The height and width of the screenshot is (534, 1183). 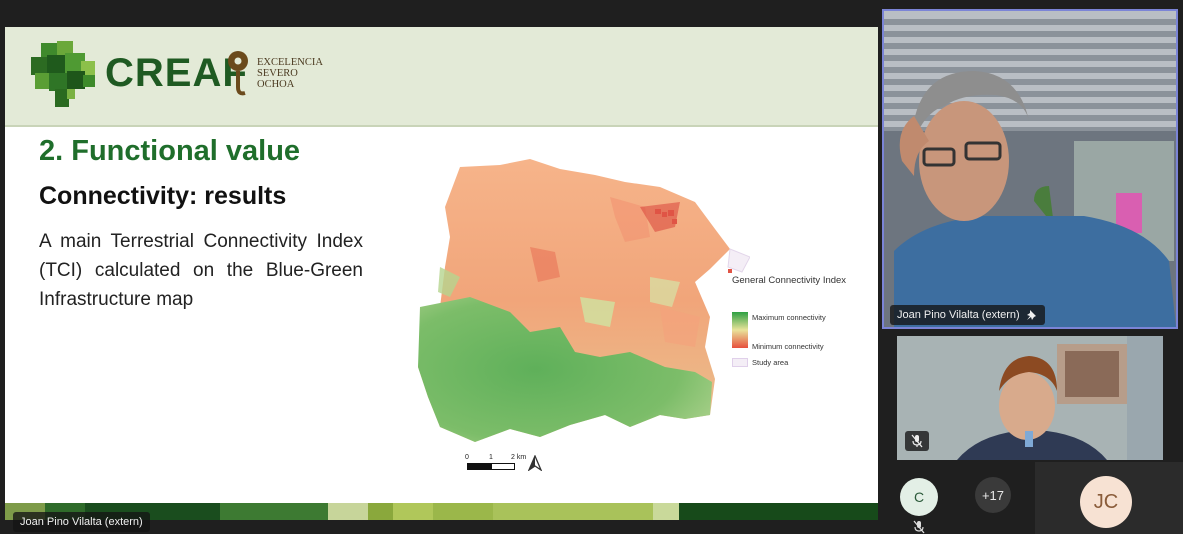 What do you see at coordinates (917, 441) in the screenshot?
I see `mic-muted-icon` at bounding box center [917, 441].